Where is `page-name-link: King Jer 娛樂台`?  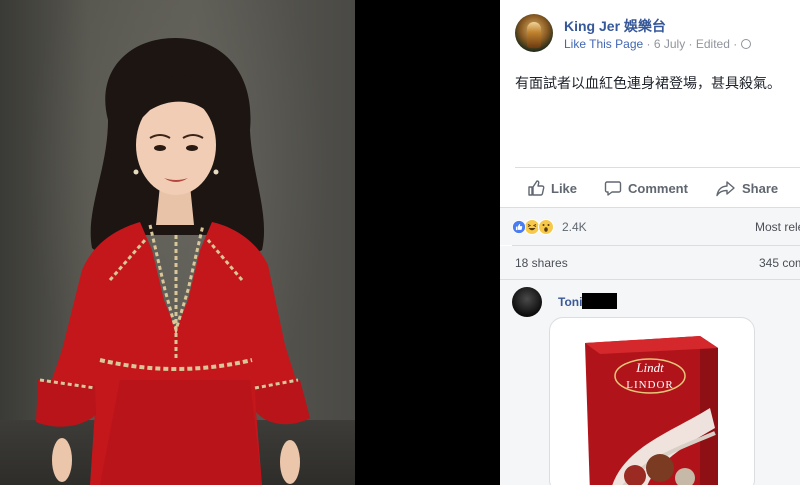 page-name-link: King Jer 娛樂台 is located at coordinates (615, 26).